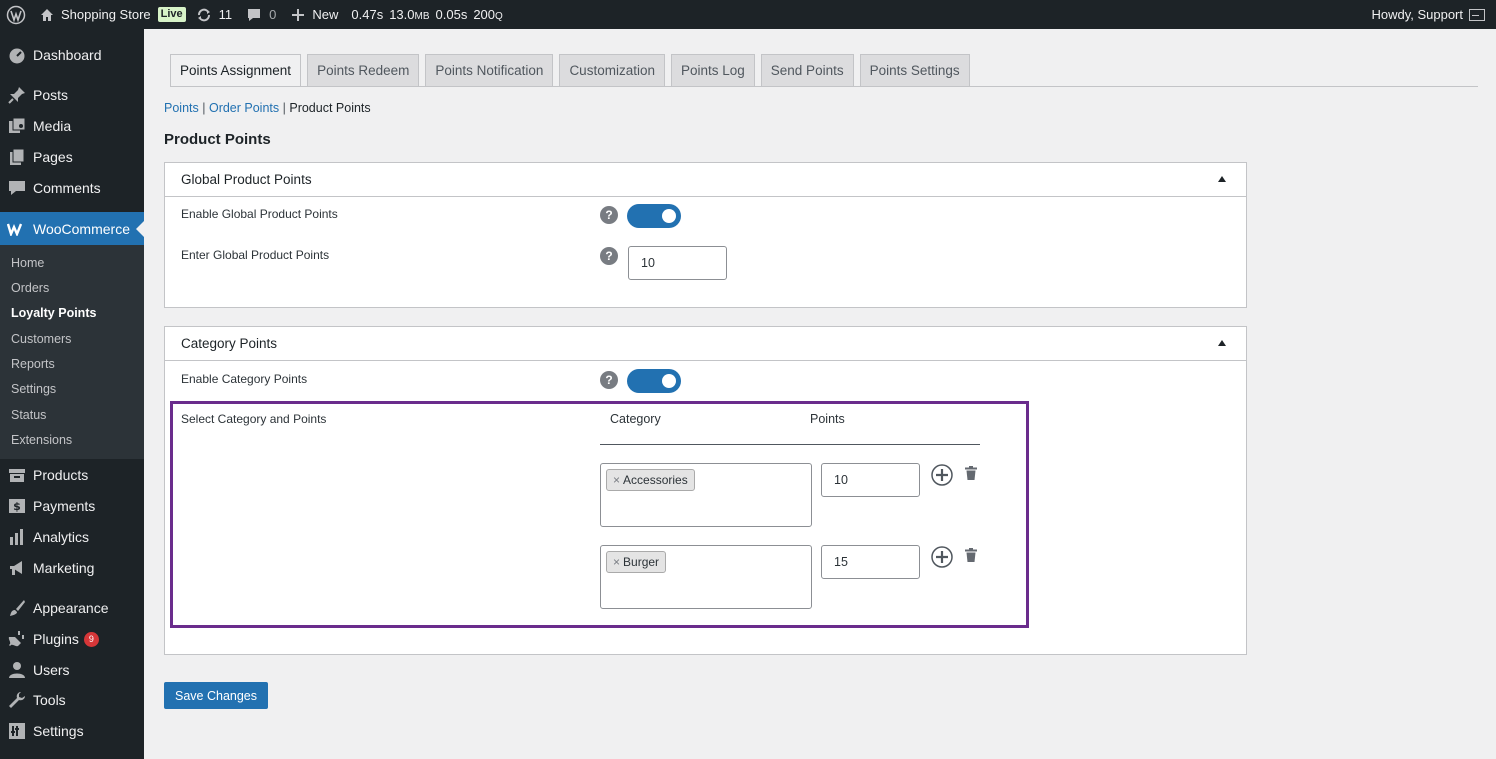 This screenshot has width=1496, height=759. I want to click on category-points-input: 10, so click(870, 480).